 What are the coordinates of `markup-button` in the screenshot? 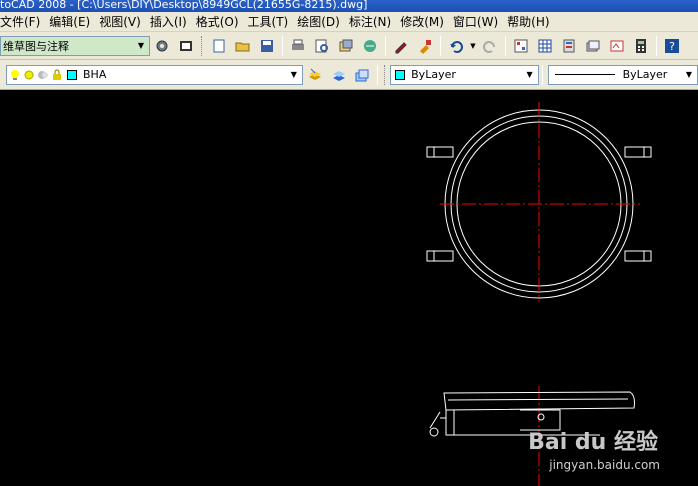 It's located at (617, 46).